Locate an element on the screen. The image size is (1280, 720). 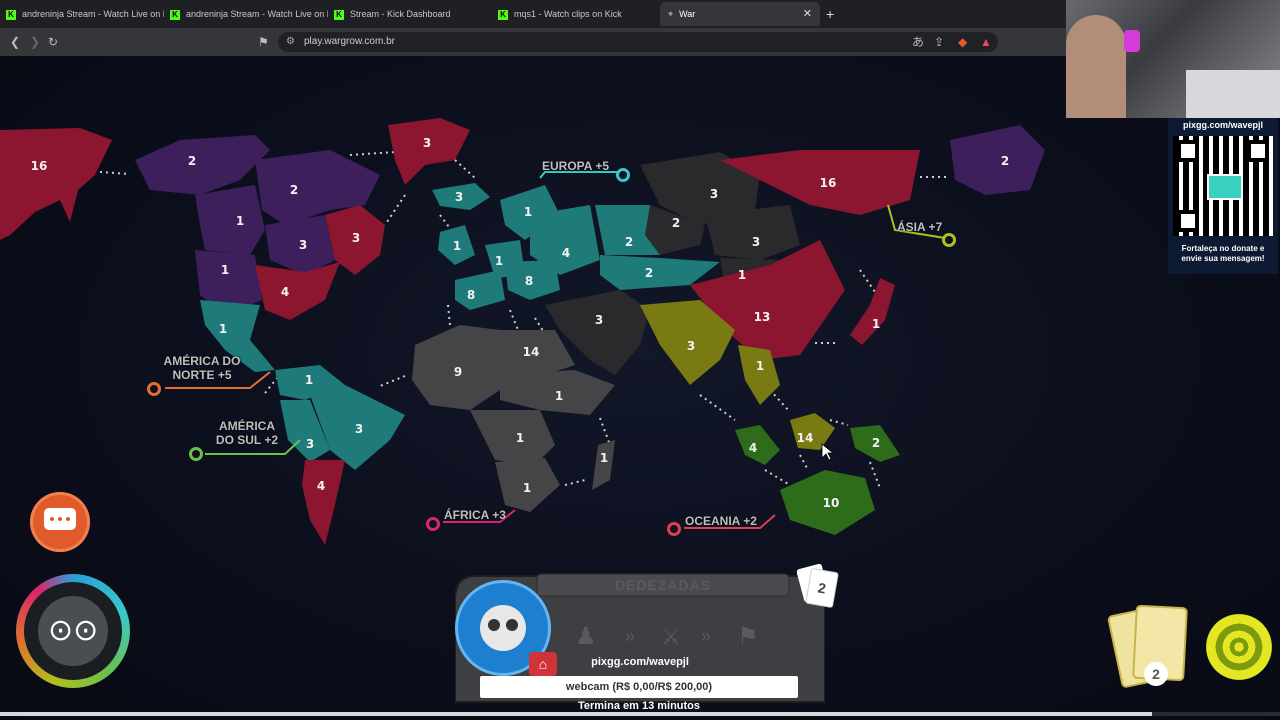
army-count: 9 is located at coordinates (458, 372).